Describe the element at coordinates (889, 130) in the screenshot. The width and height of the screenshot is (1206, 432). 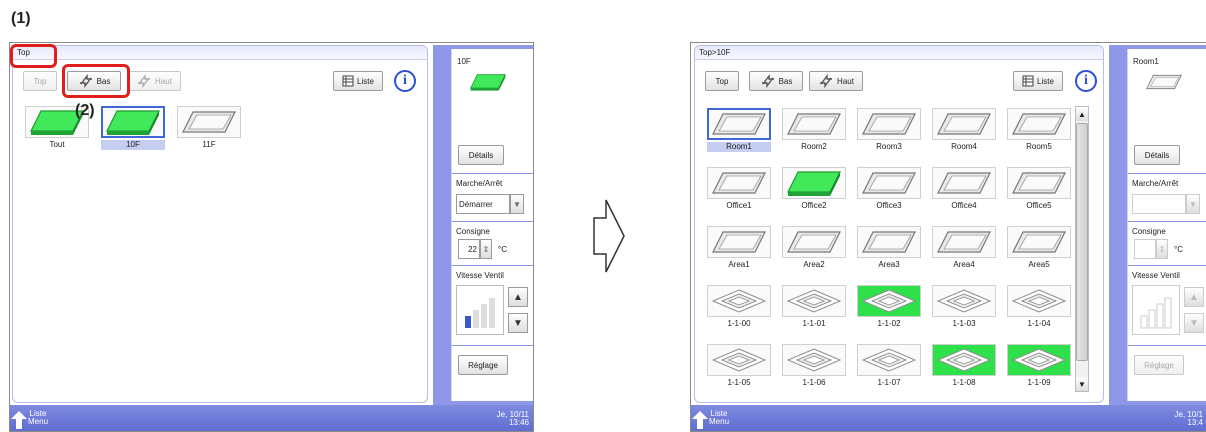
I see `zone-tile: Room3` at that location.